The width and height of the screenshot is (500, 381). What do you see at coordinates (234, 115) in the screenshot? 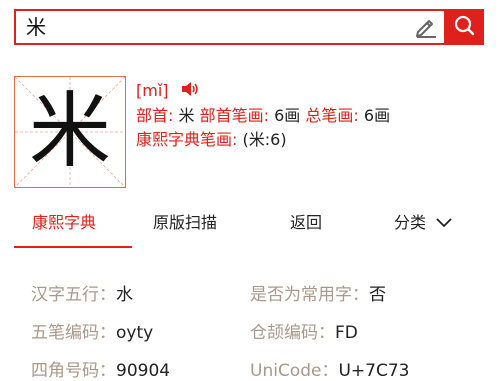
I see `radical-strokes-label: 部首笔画:` at bounding box center [234, 115].